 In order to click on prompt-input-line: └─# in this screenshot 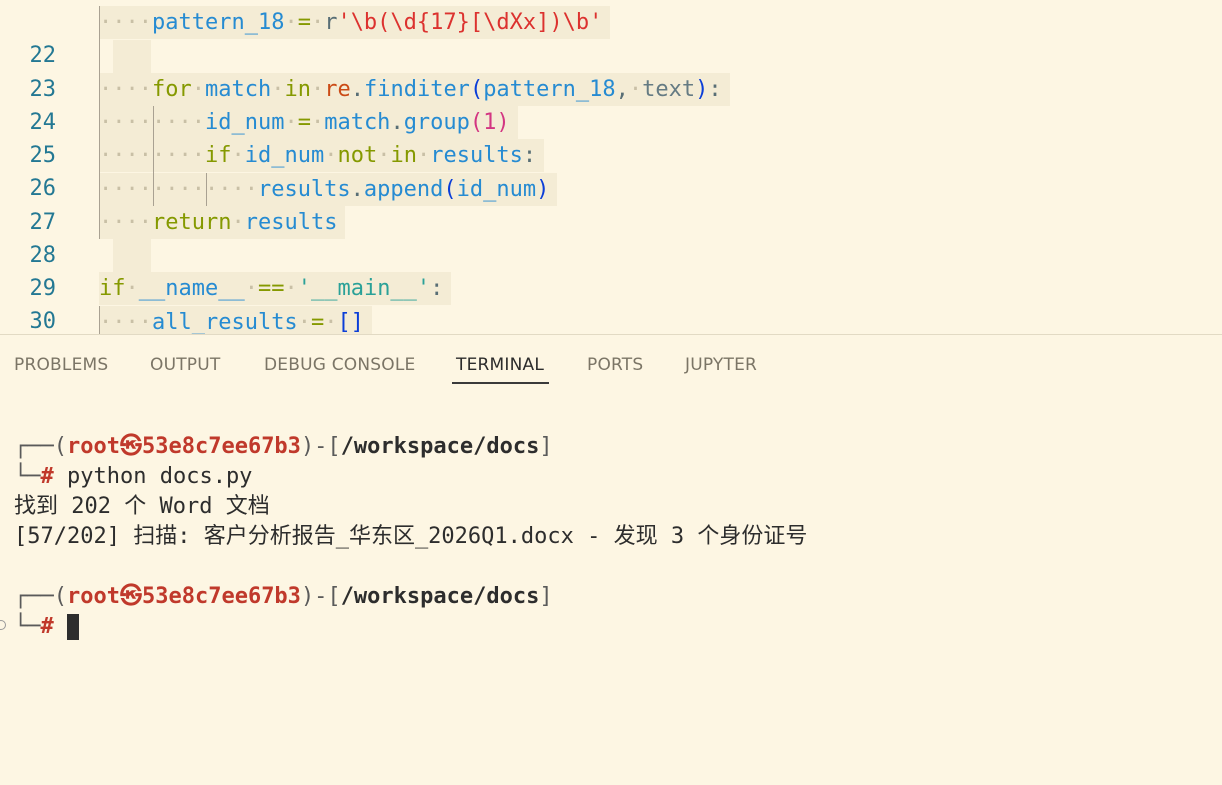, I will do `click(46, 627)`.